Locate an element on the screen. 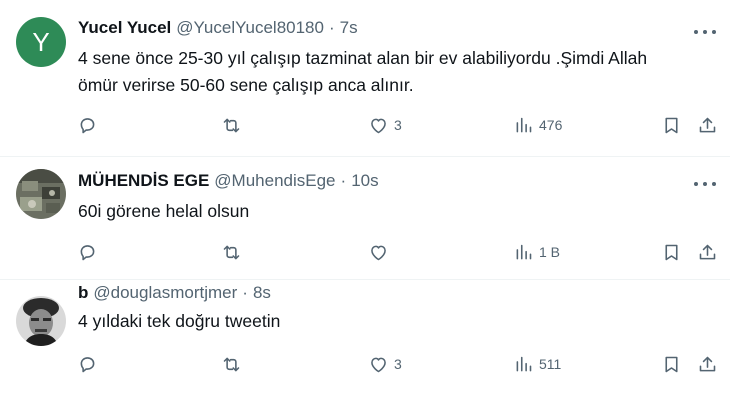 The width and height of the screenshot is (730, 420). action-bar: 3 476 is located at coordinates (365, 125).